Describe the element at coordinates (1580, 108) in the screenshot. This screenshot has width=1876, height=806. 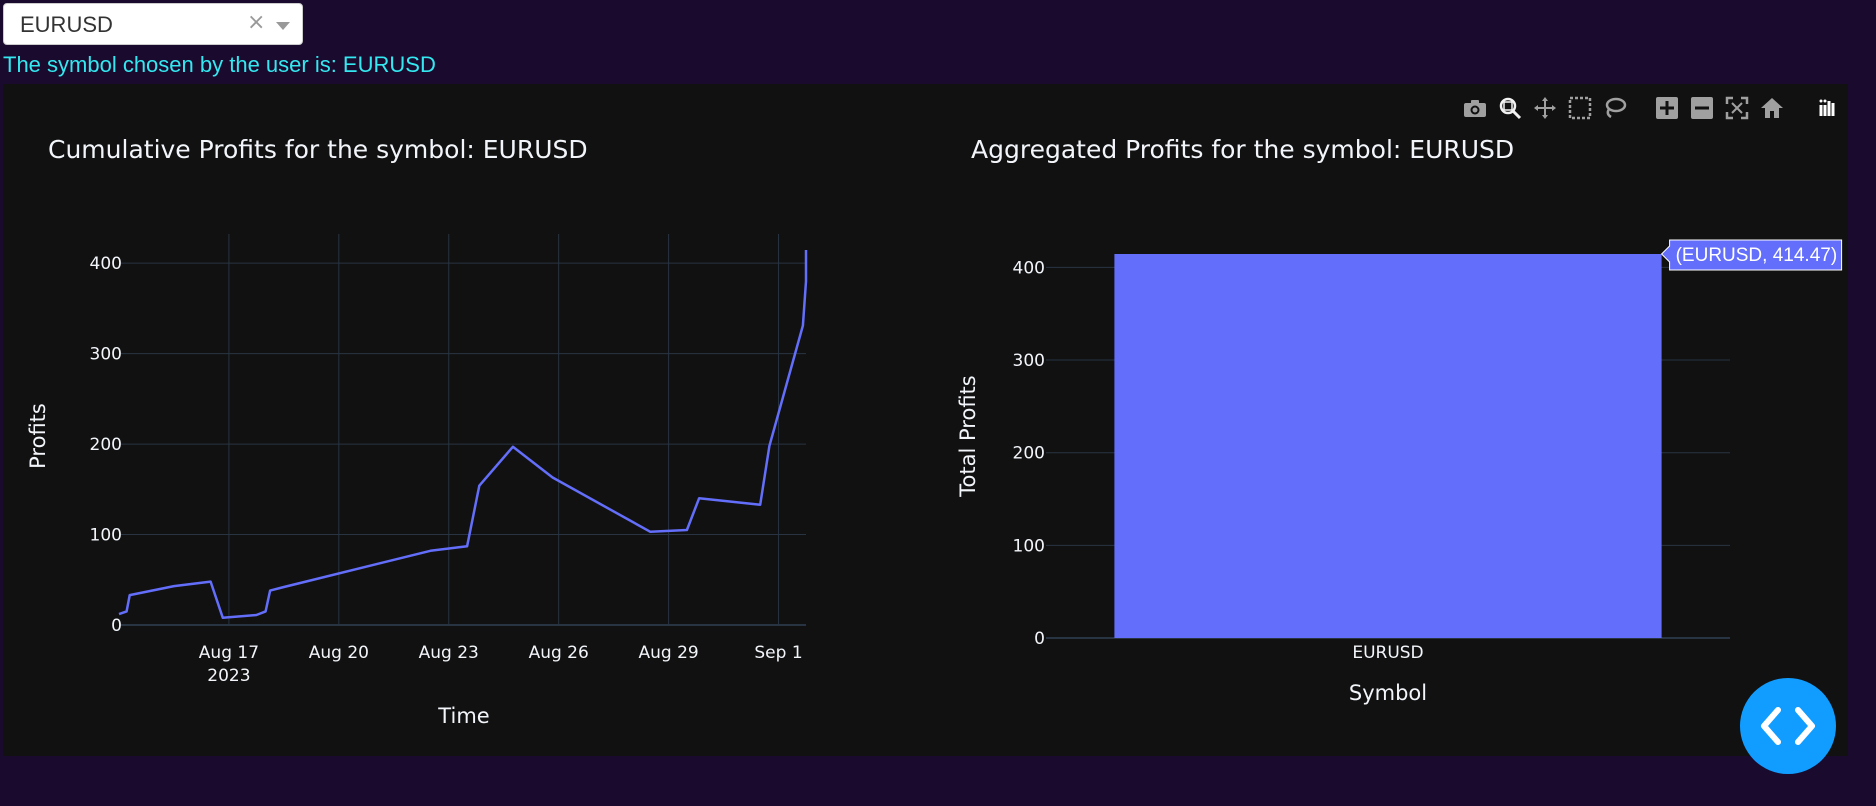
I see `box-select-icon` at that location.